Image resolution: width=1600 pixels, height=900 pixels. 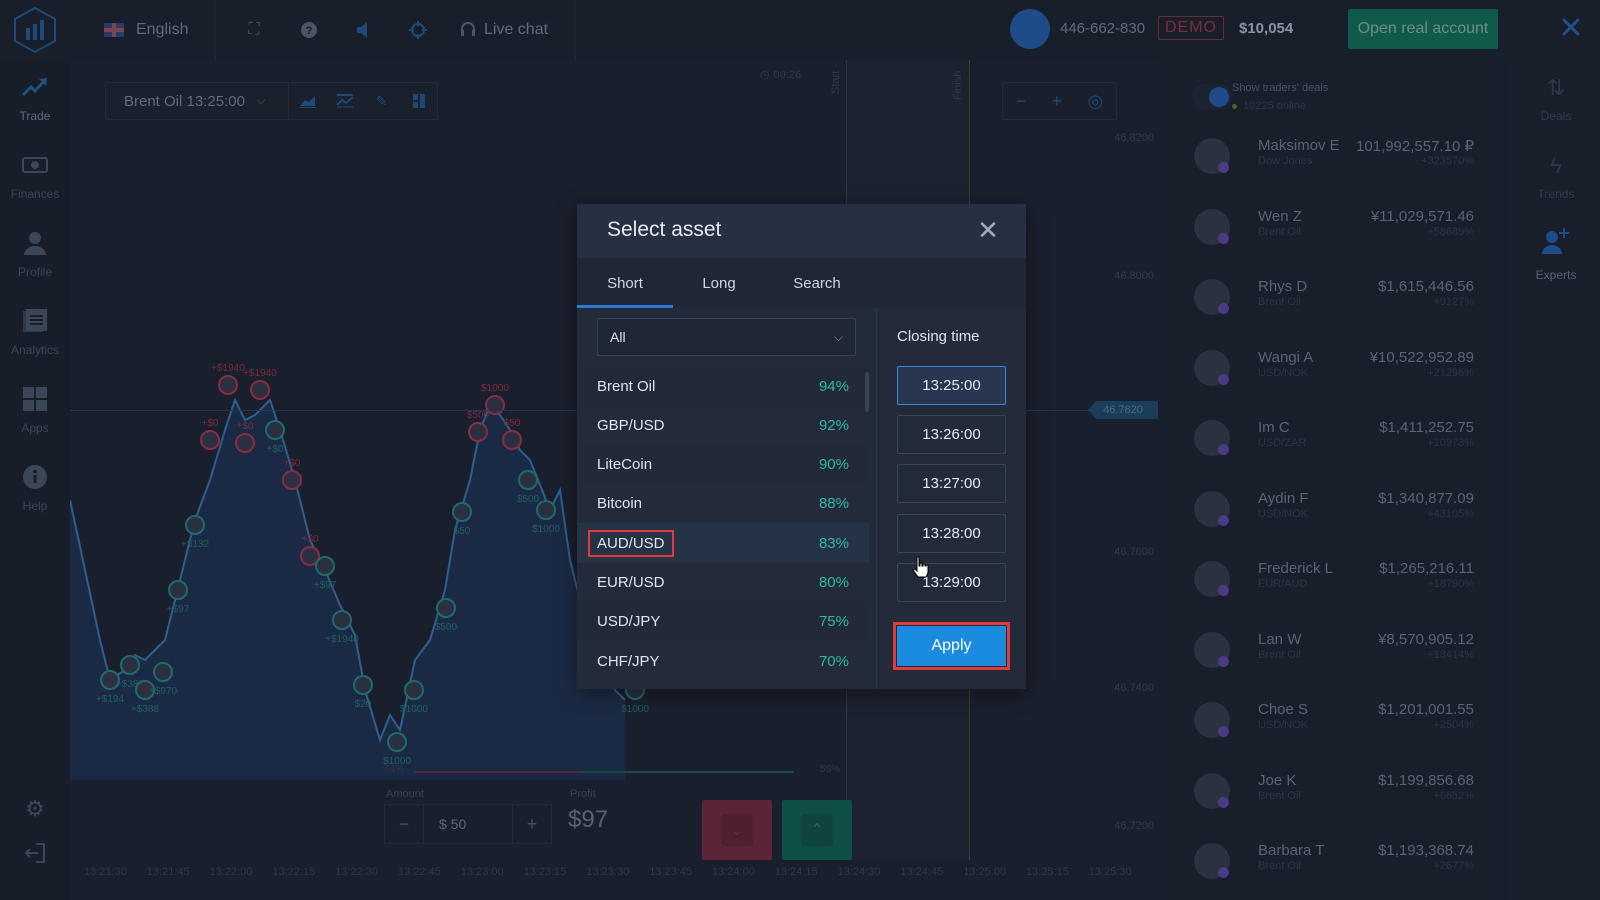 I want to click on asset-row: AUD/USD 83%, so click(x=723, y=543).